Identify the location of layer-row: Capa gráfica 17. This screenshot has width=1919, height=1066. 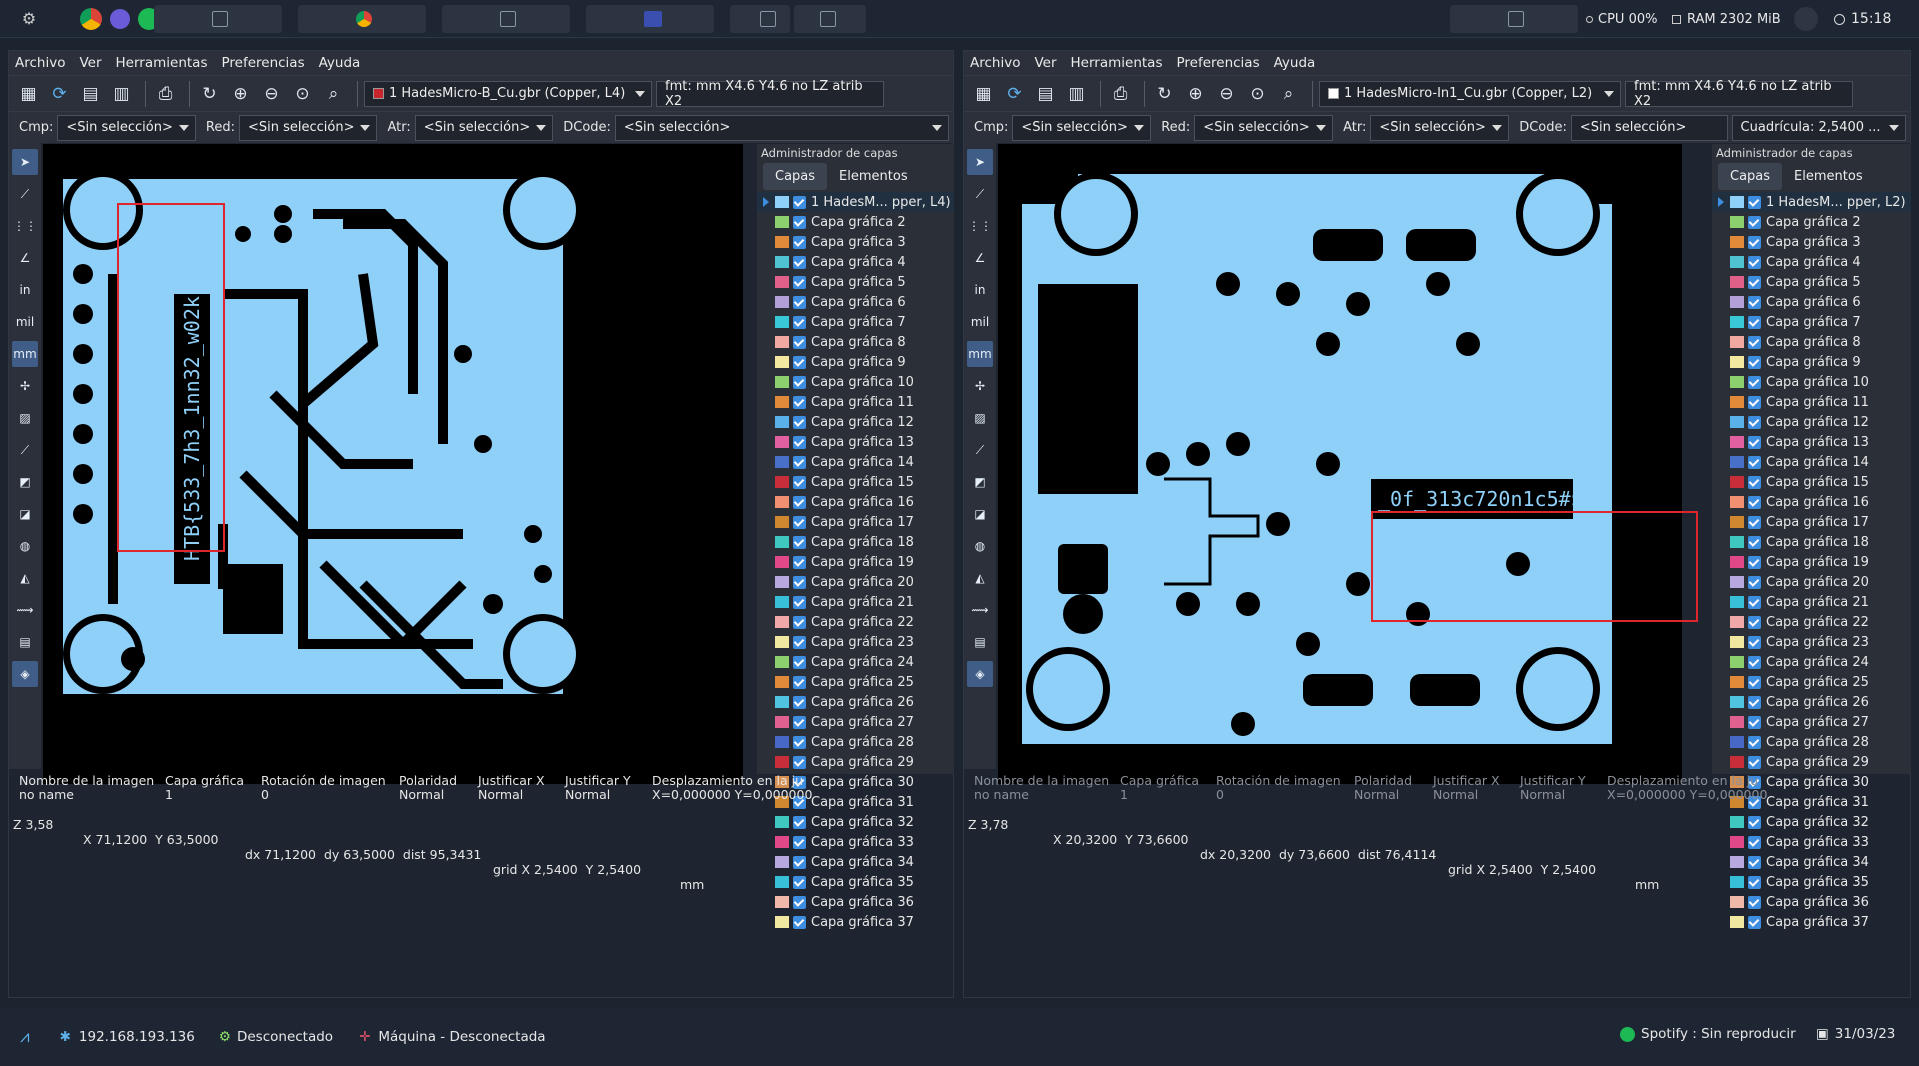
(855, 522).